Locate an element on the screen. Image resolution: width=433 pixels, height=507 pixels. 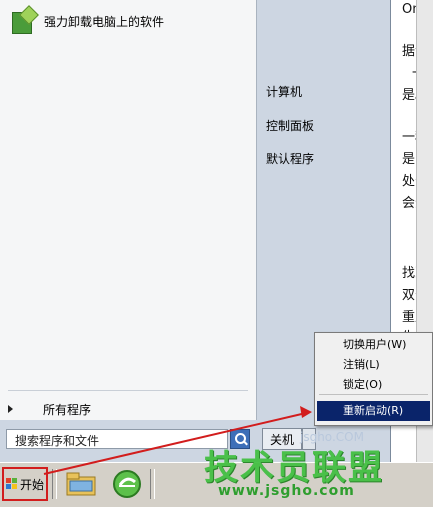
all-programs-label: 所有程序 is located at coordinates (67, 409).